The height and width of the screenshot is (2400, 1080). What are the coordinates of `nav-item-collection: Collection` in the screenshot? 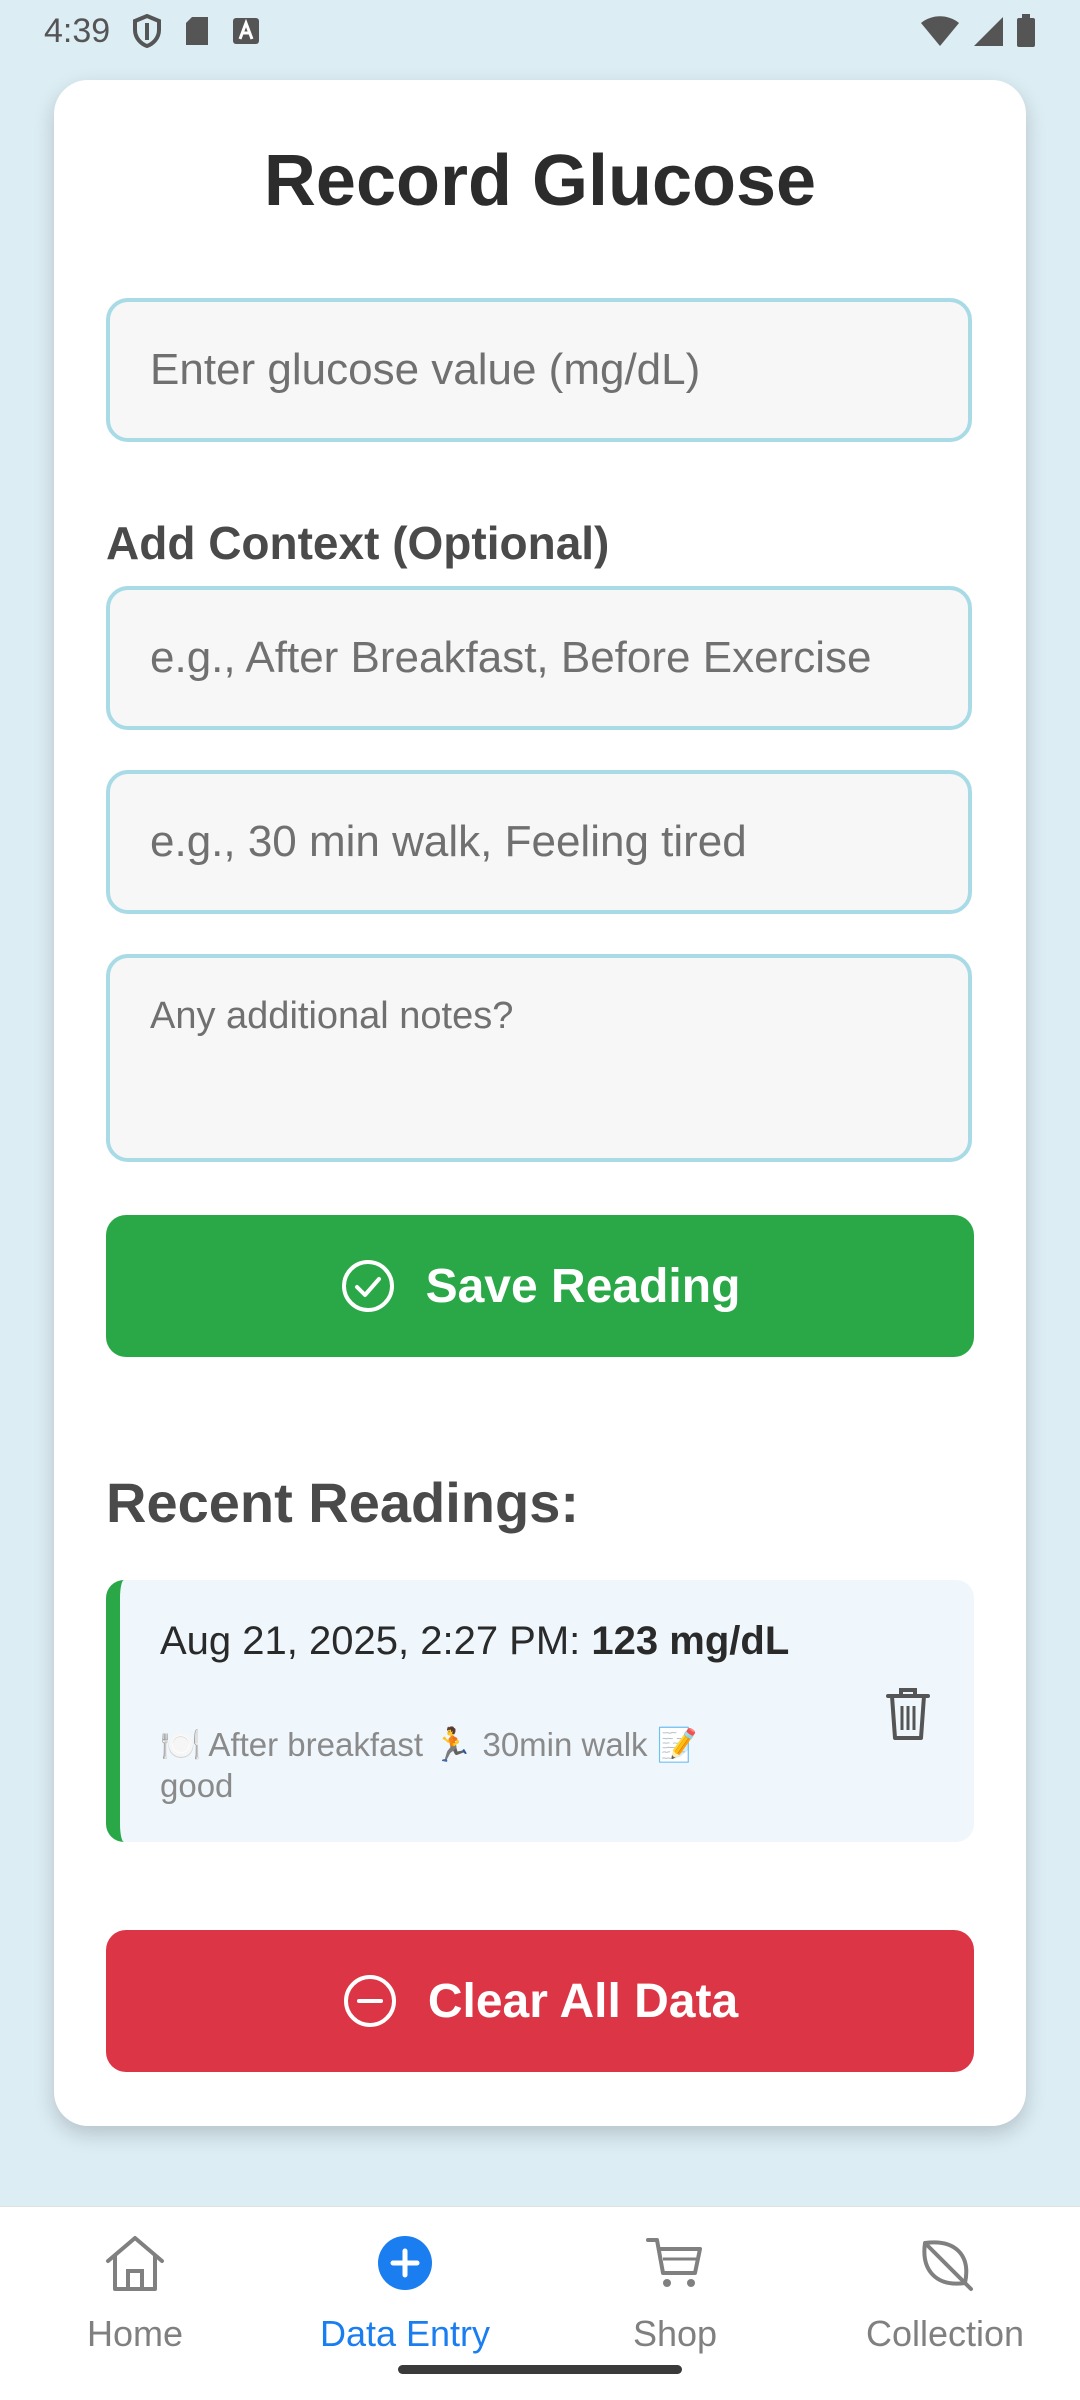 It's located at (945, 2292).